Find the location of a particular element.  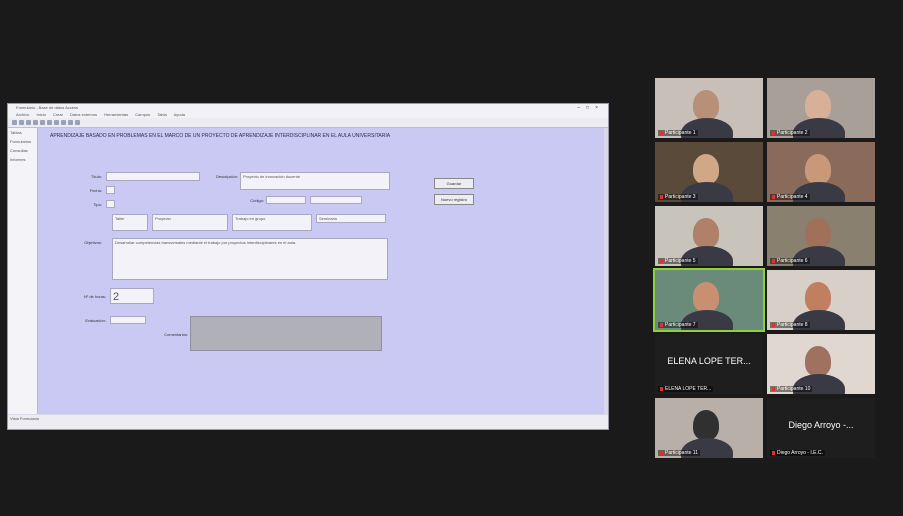

participant-tile: Participante 11 is located at coordinates (709, 428).